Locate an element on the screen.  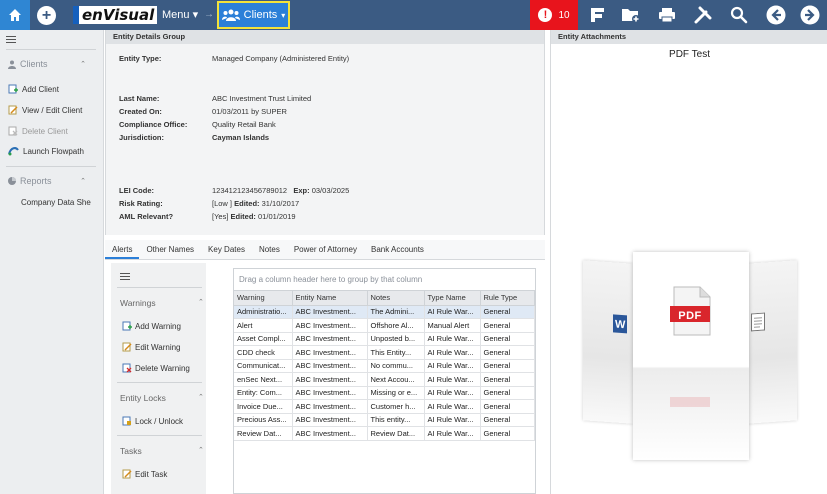
sidebar-item-delete-client: Delete Client is located at coordinates (38, 131).